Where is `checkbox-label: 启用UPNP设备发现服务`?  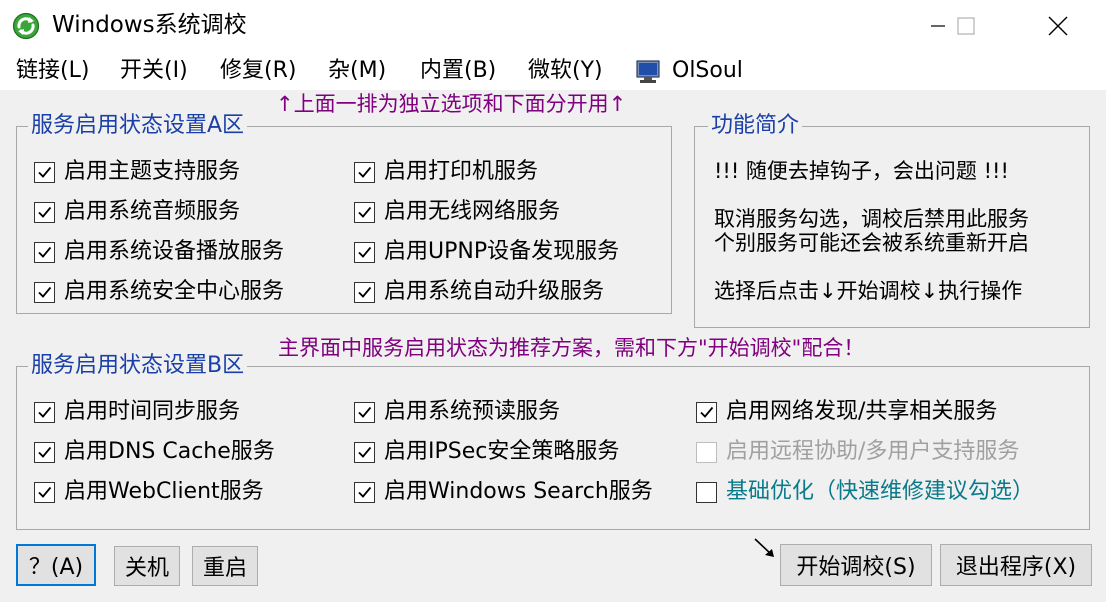 checkbox-label: 启用UPNP设备发现服务 is located at coordinates (502, 251).